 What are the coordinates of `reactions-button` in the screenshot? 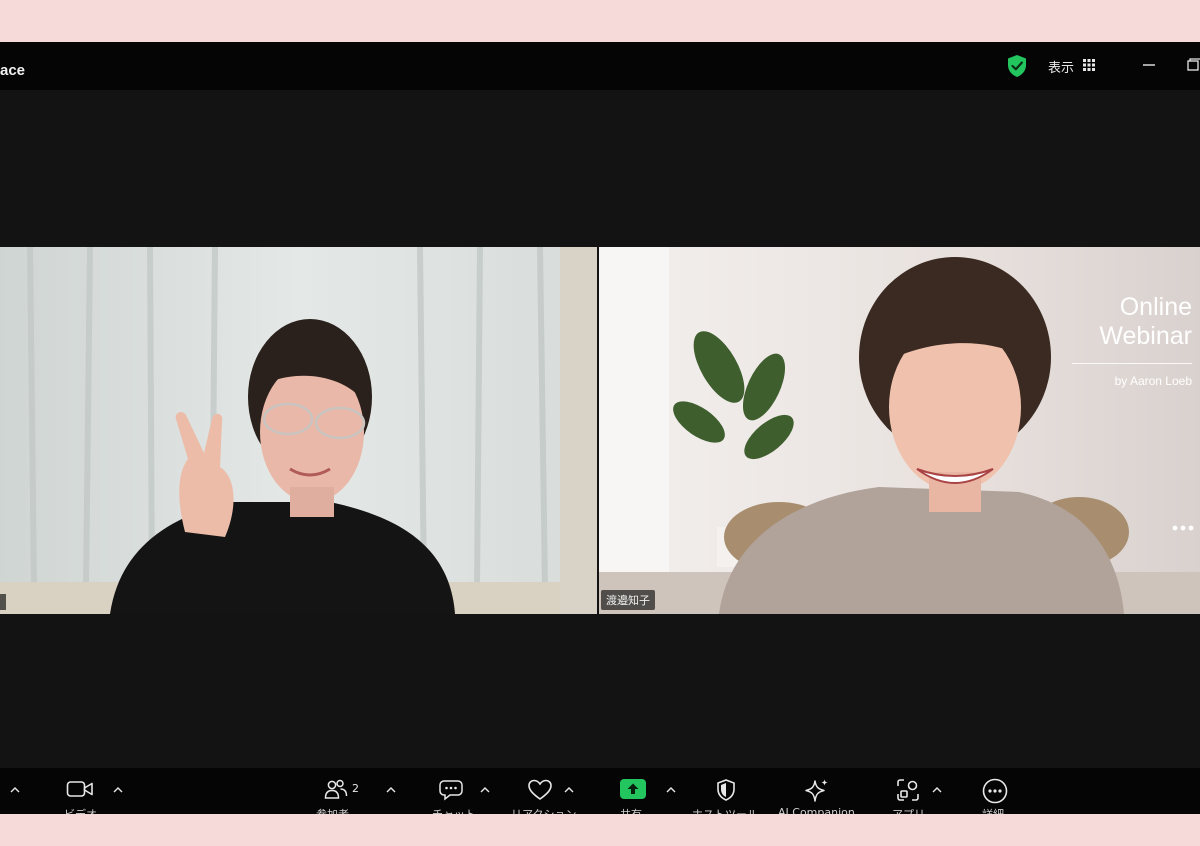 It's located at (540, 792).